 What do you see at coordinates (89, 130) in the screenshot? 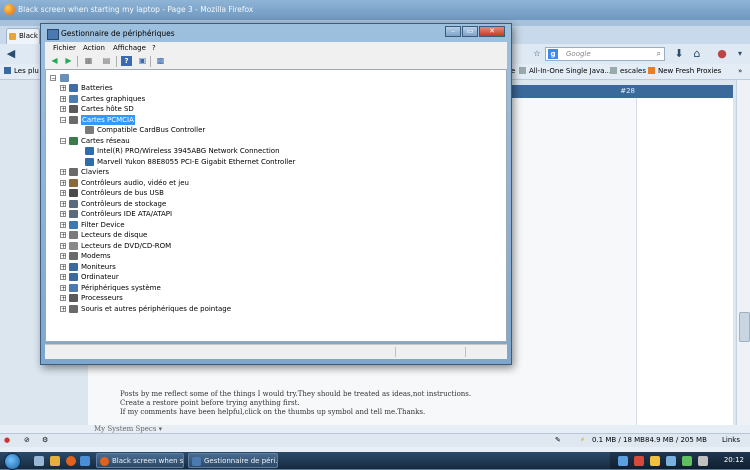
I see `device-icon` at bounding box center [89, 130].